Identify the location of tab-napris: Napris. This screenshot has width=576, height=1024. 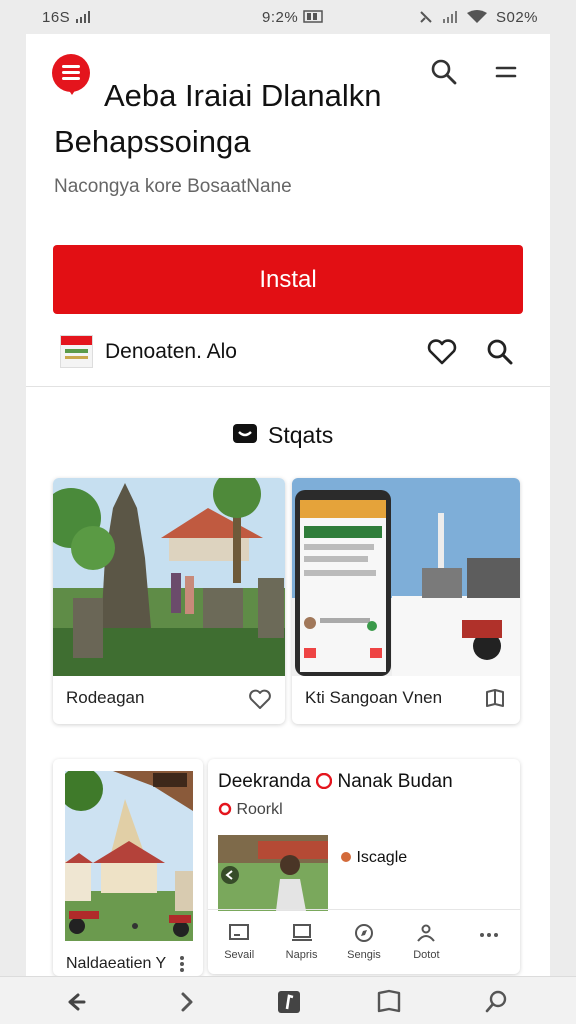
(302, 942).